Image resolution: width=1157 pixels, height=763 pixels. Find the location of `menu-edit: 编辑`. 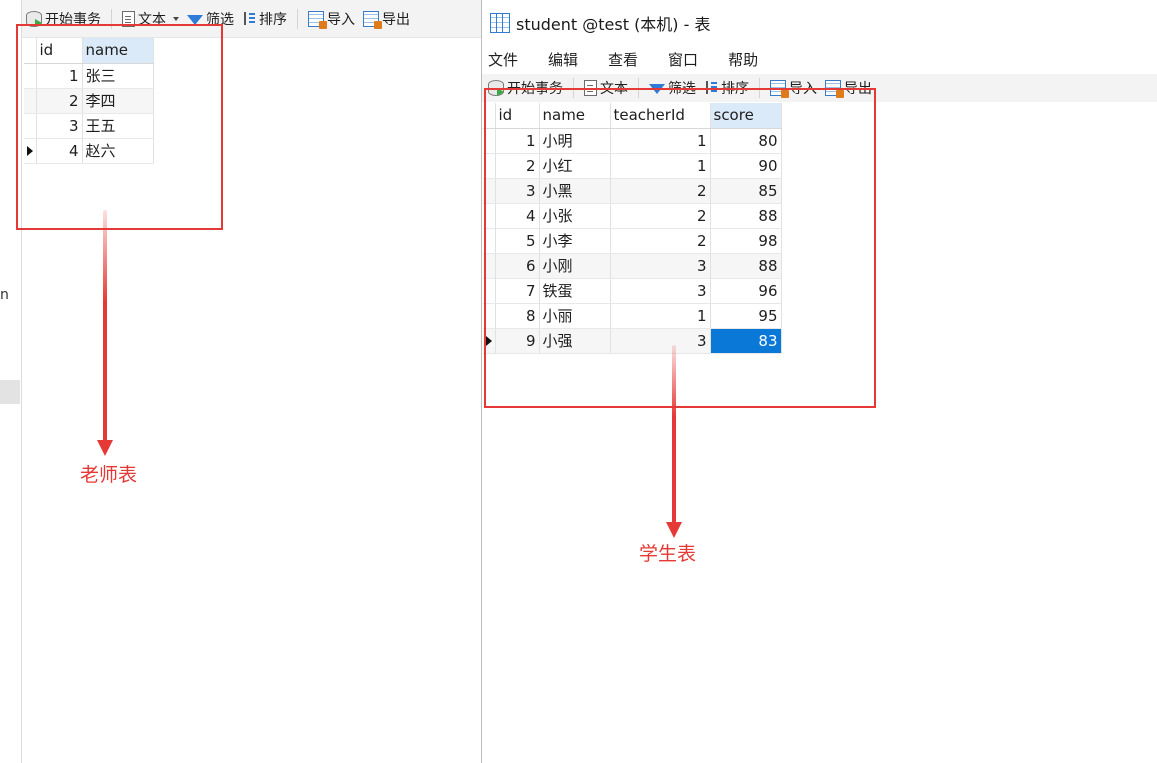

menu-edit: 编辑 is located at coordinates (574, 59).